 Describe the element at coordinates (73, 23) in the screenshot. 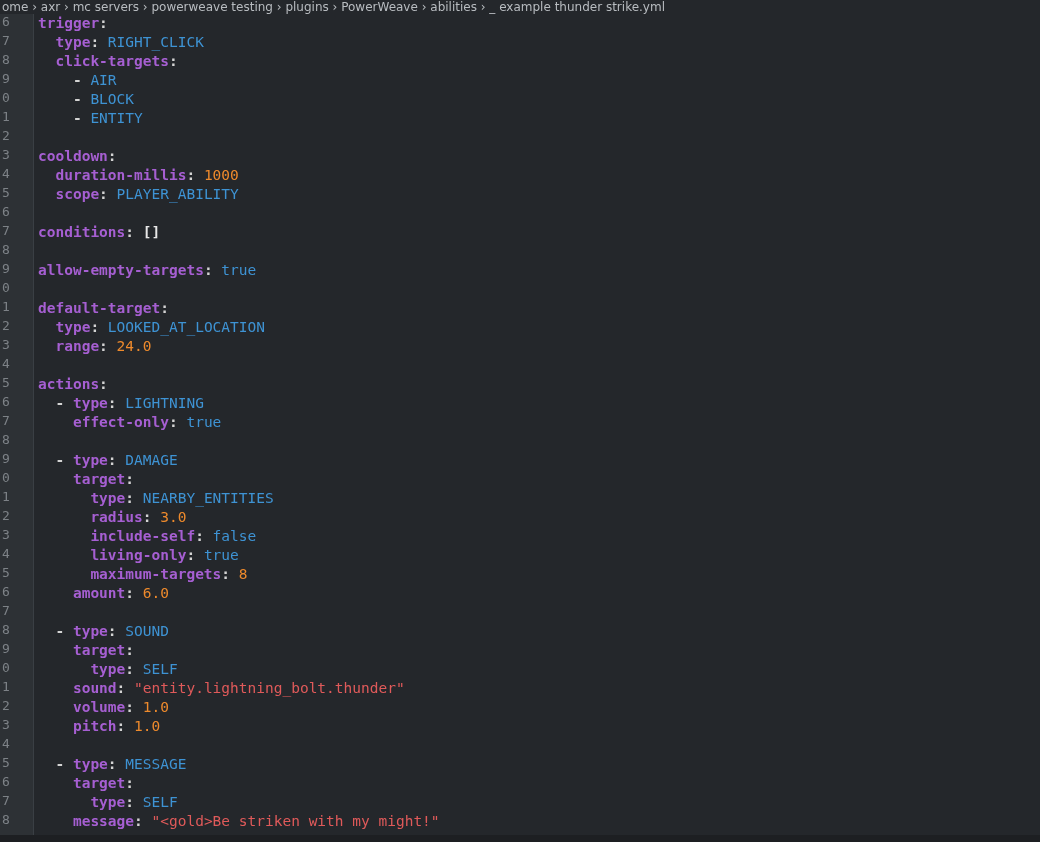

I see `code-line: trigger:` at that location.